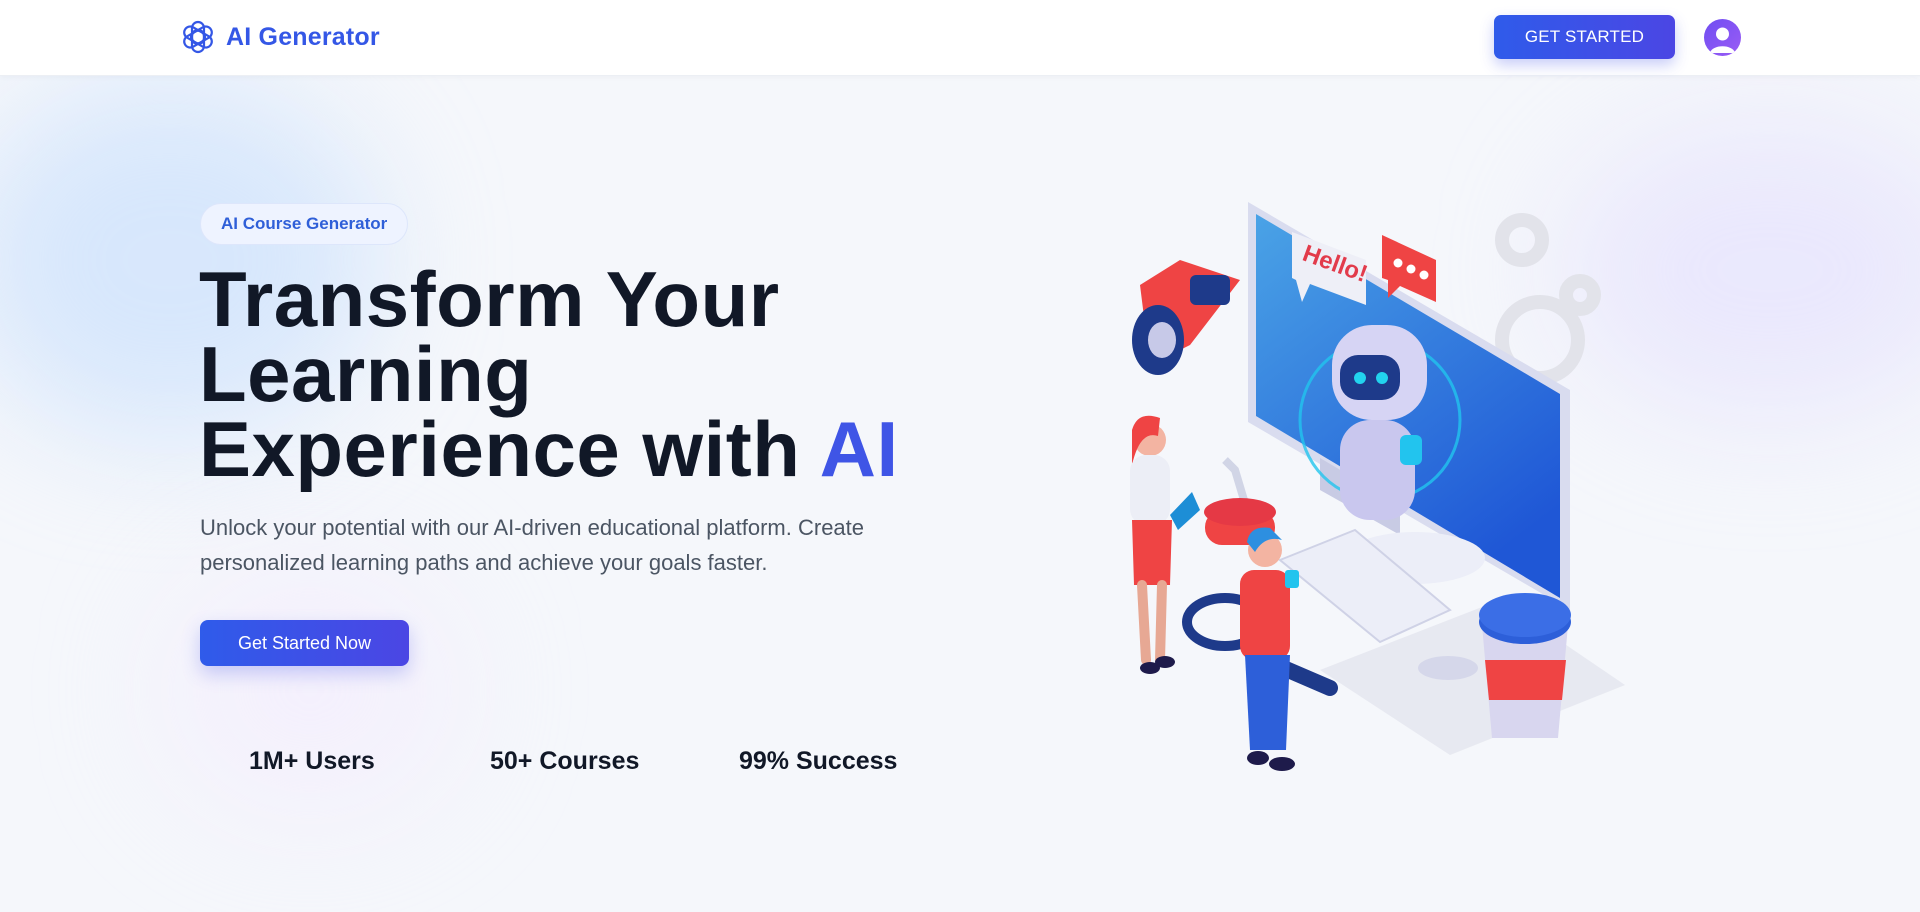 This screenshot has height=912, width=1920. I want to click on headline-accent: AI, so click(859, 449).